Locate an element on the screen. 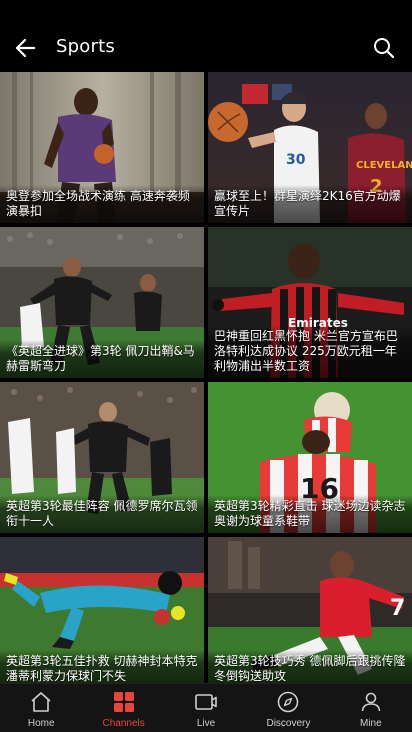  channels-icon is located at coordinates (123, 702).